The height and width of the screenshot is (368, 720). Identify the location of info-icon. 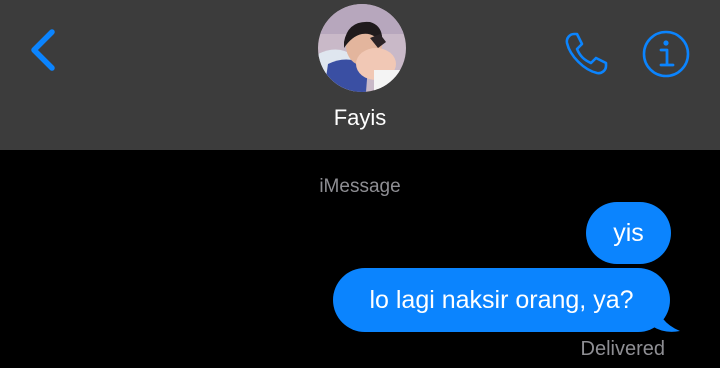
(666, 54).